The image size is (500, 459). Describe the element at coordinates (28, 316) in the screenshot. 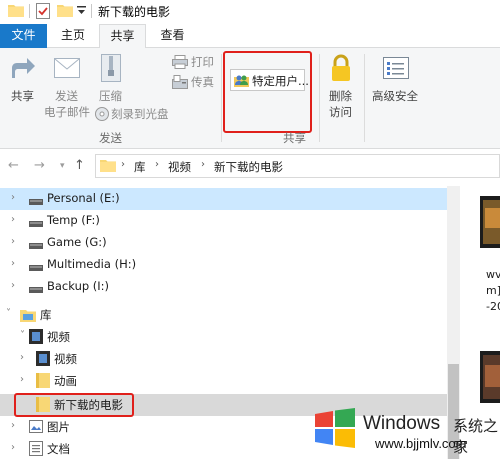

I see `library-icon` at that location.